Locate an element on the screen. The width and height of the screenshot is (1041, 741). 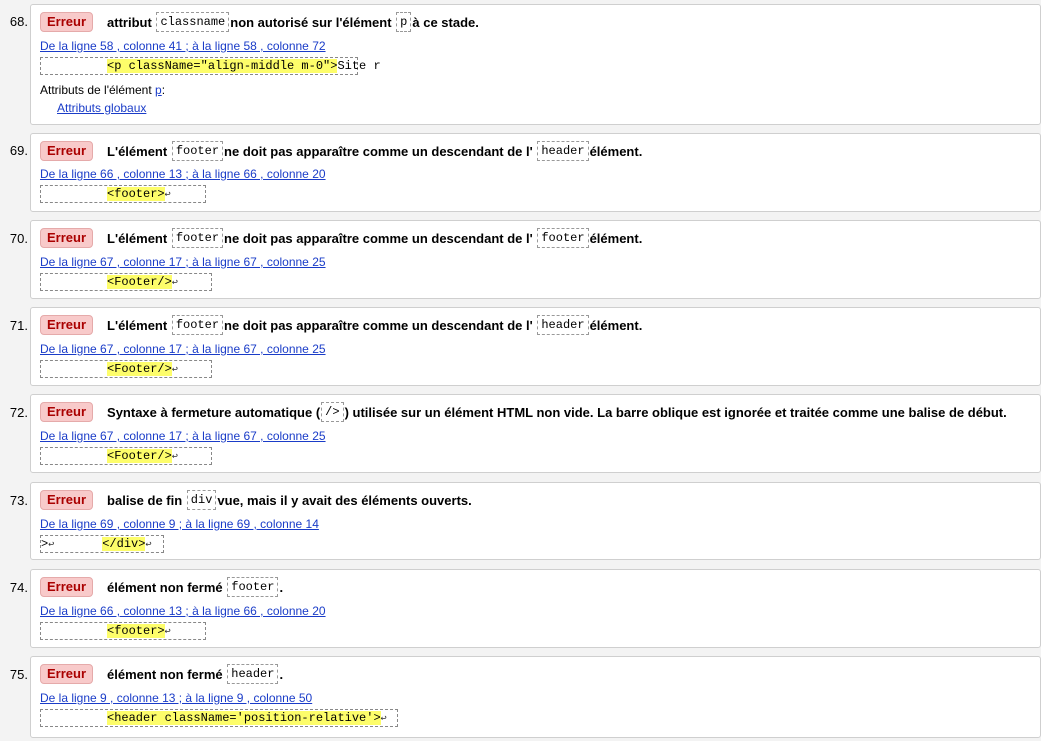
message-number: 71. is located at coordinates (18, 325).